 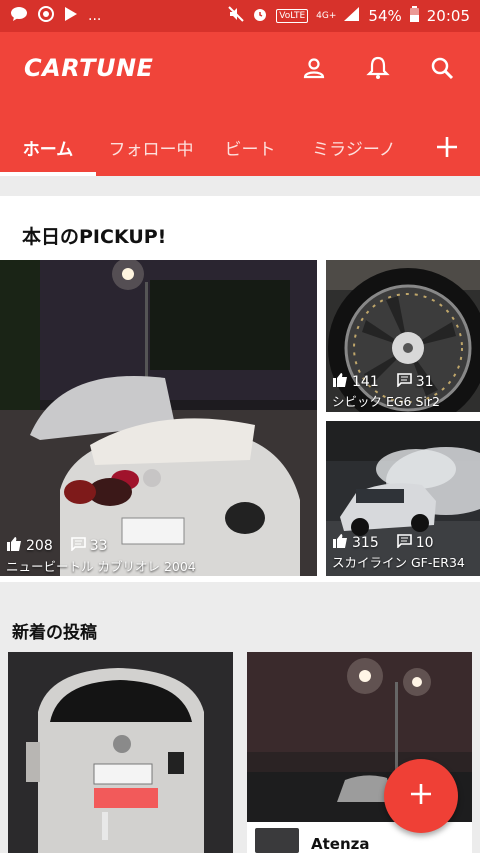 I want to click on play-store-icon, so click(x=71, y=16).